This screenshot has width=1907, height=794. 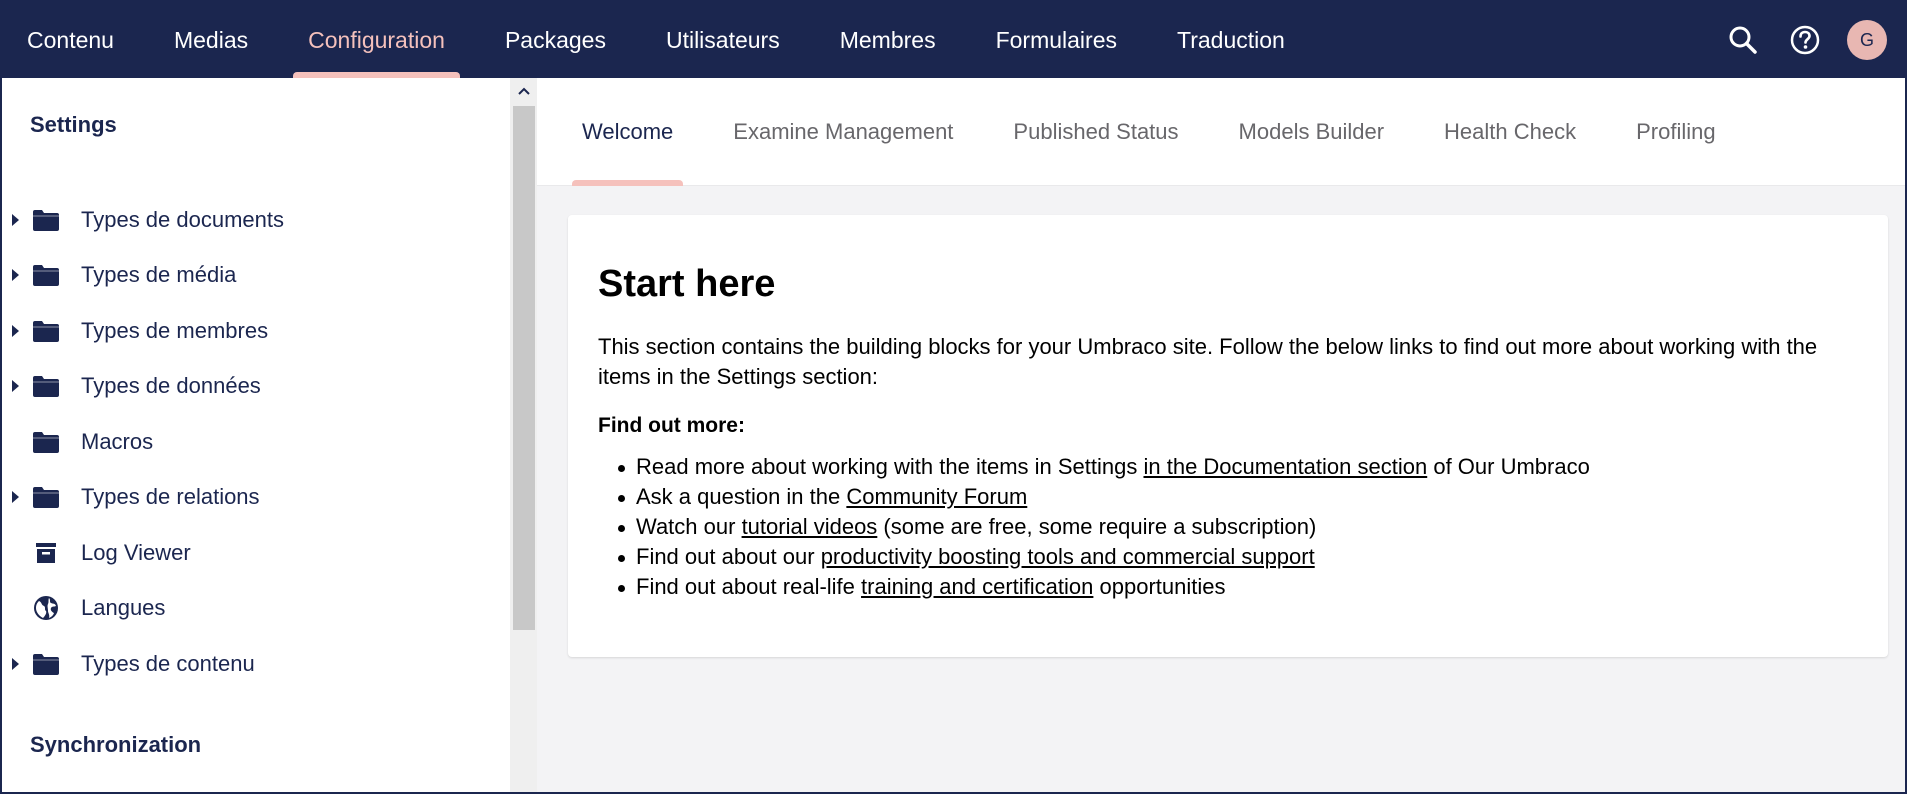 I want to click on help-button, so click(x=1805, y=40).